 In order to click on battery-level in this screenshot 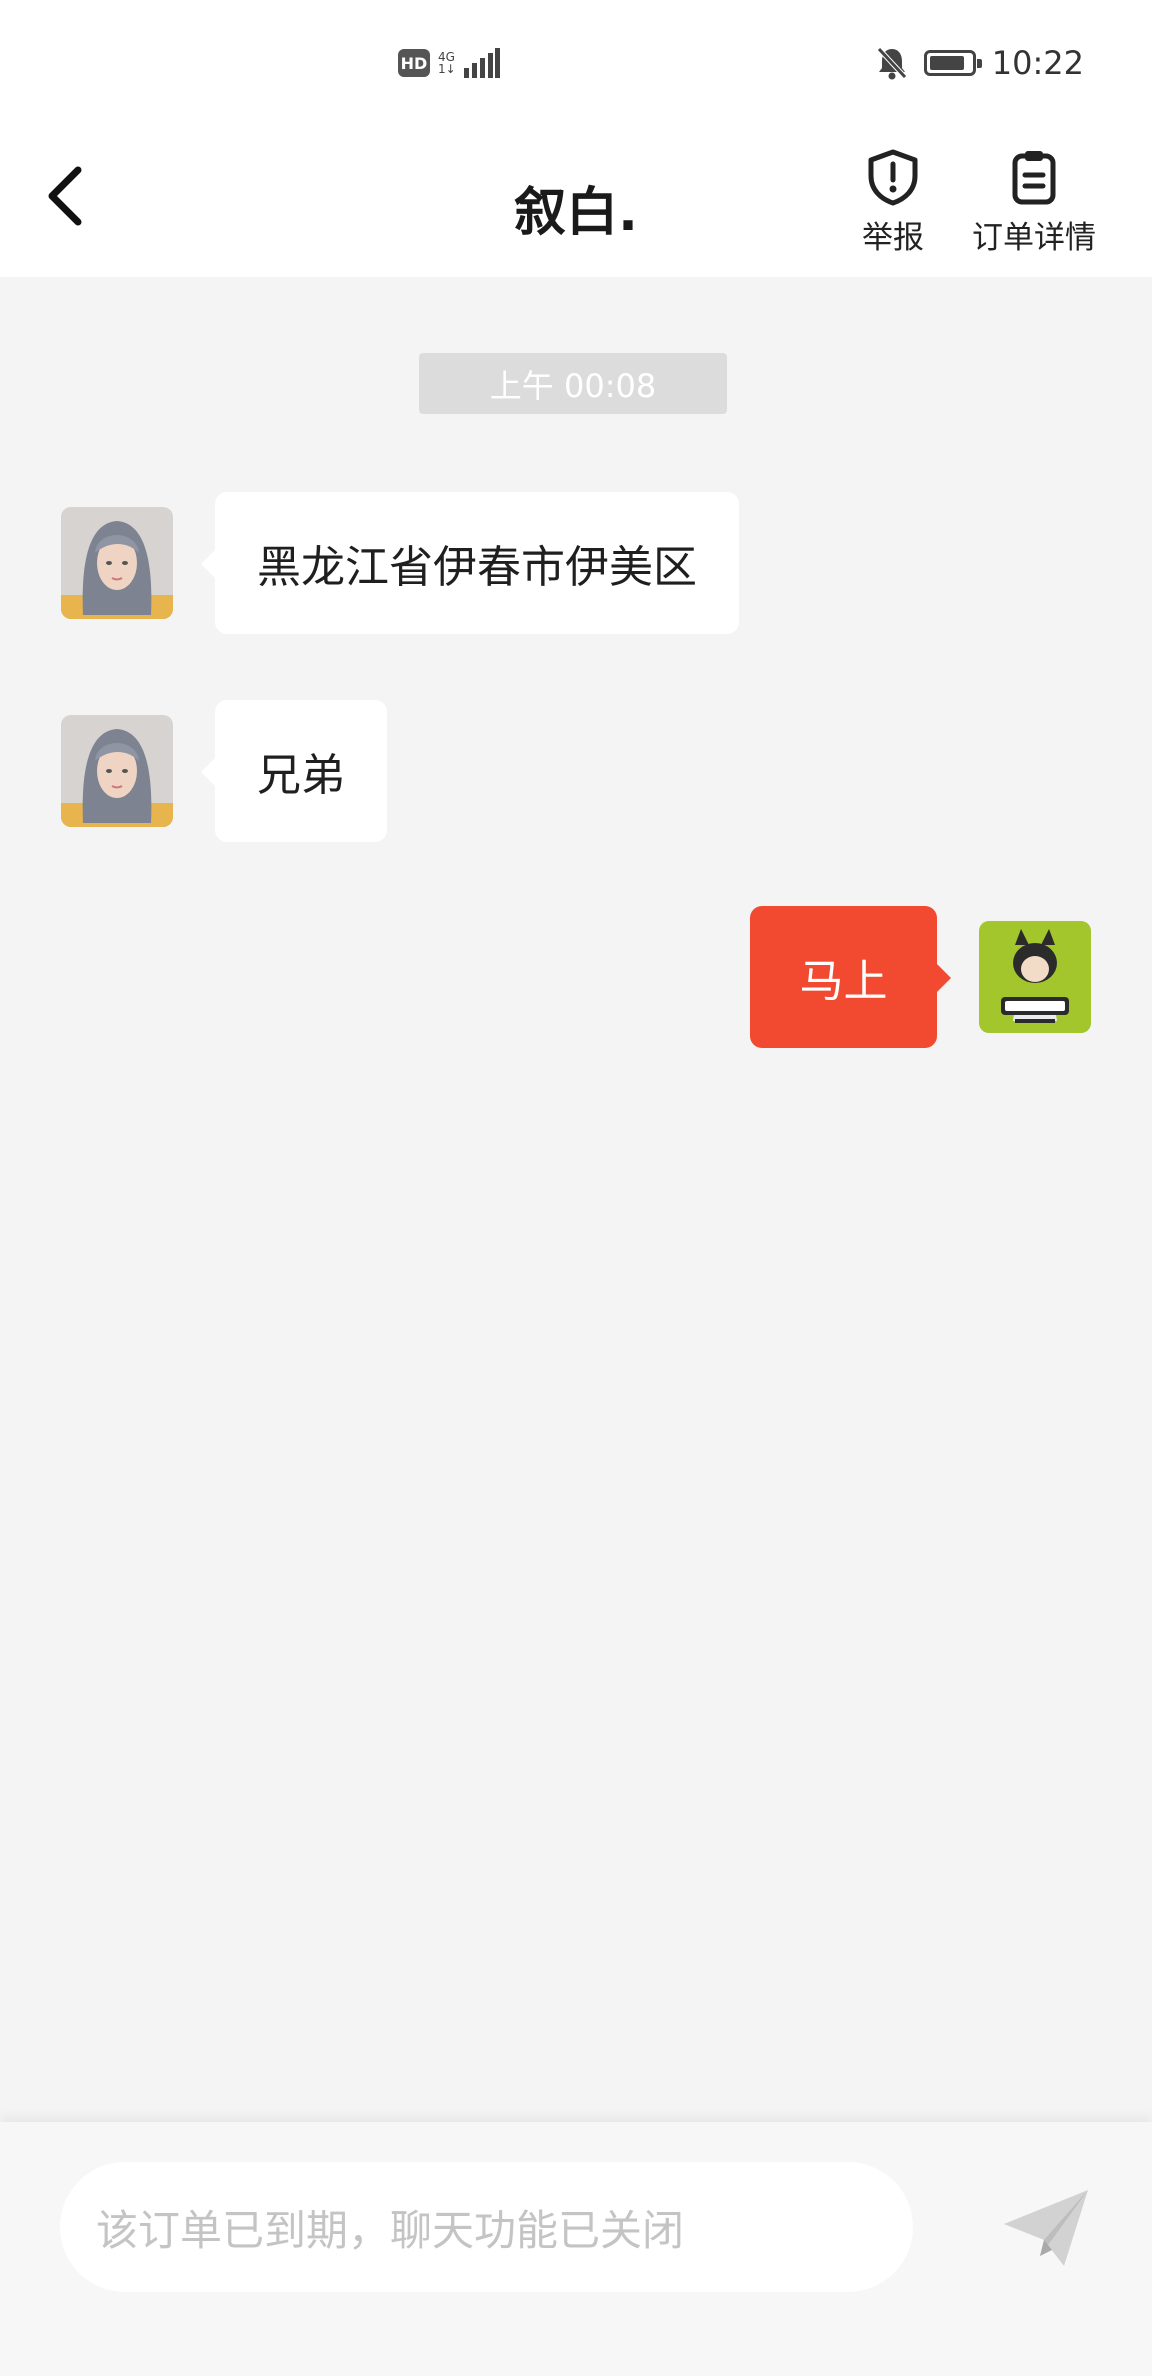, I will do `click(946, 63)`.